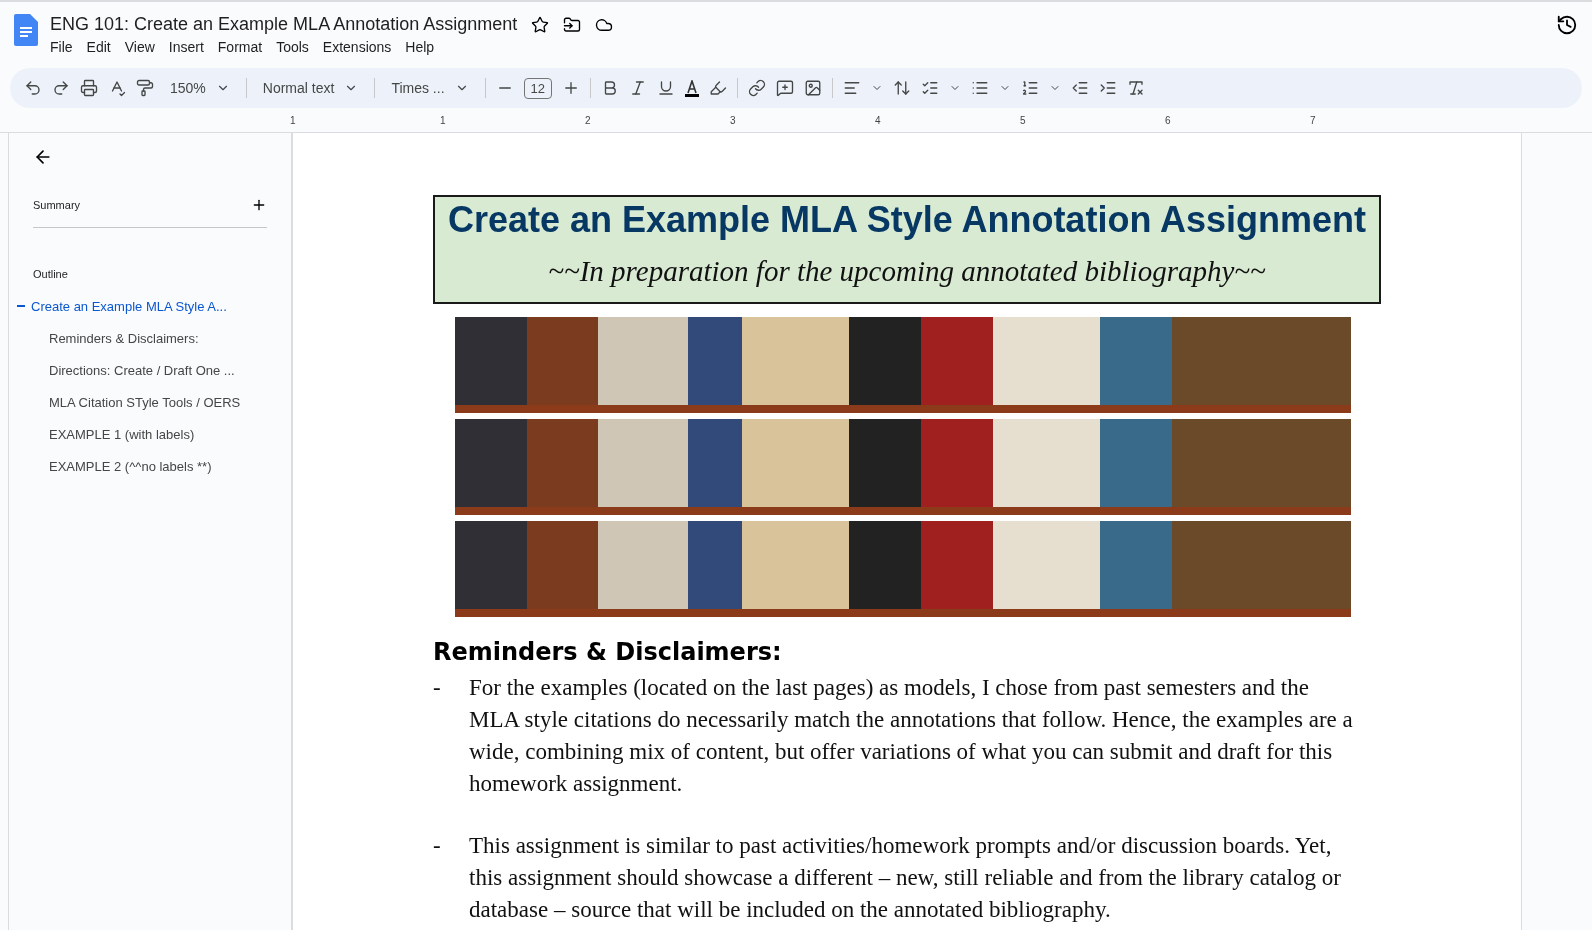 This screenshot has height=930, width=1592. Describe the element at coordinates (878, 120) in the screenshot. I see `ruler-number: 4` at that location.